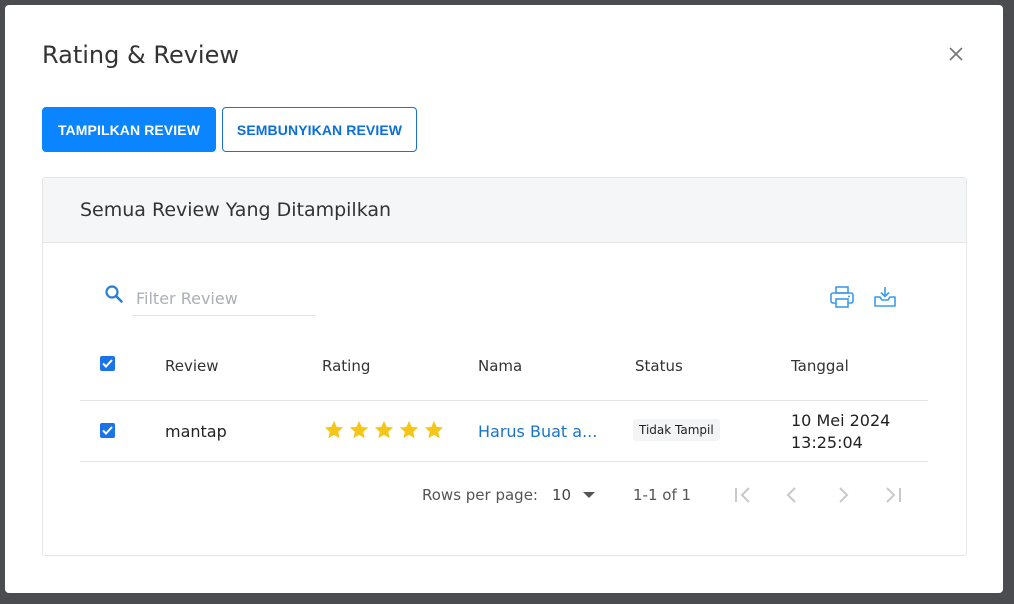 The image size is (1014, 604). I want to click on rows-per-page-select: 10, so click(574, 495).